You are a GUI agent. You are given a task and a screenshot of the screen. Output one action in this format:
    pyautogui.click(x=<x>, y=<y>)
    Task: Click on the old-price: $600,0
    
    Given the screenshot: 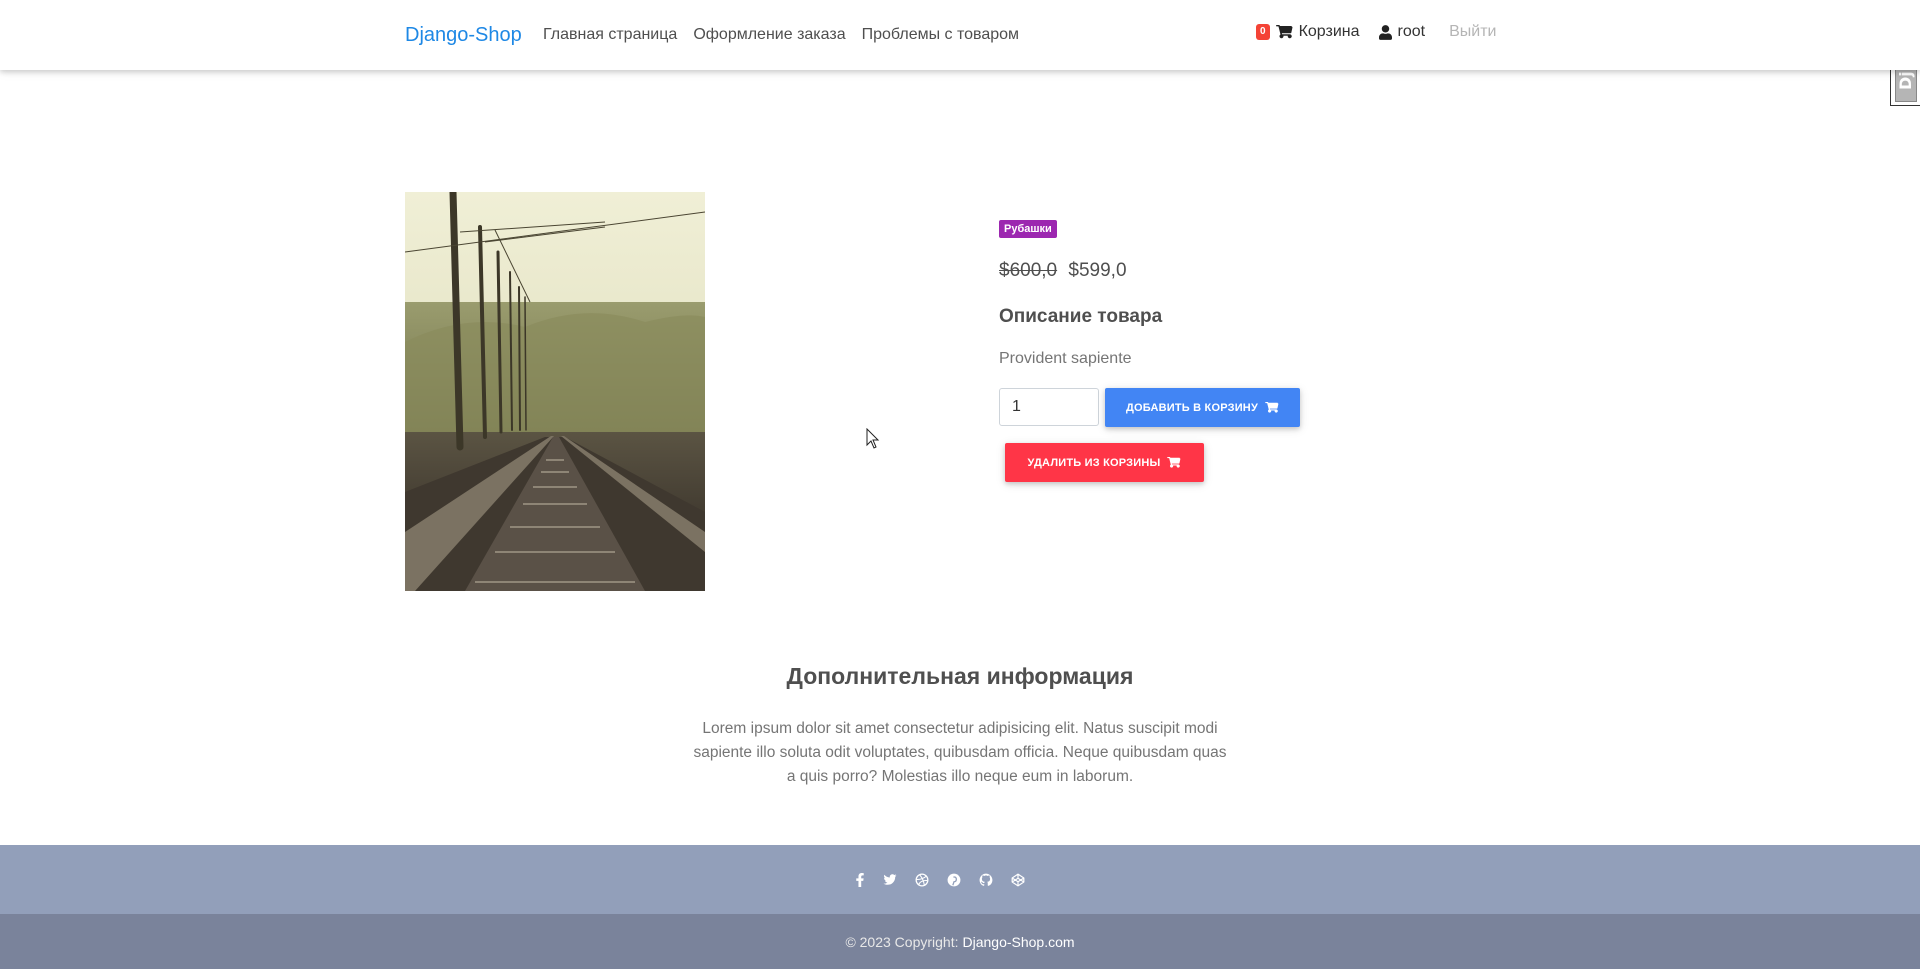 What is the action you would take?
    pyautogui.click(x=1028, y=270)
    